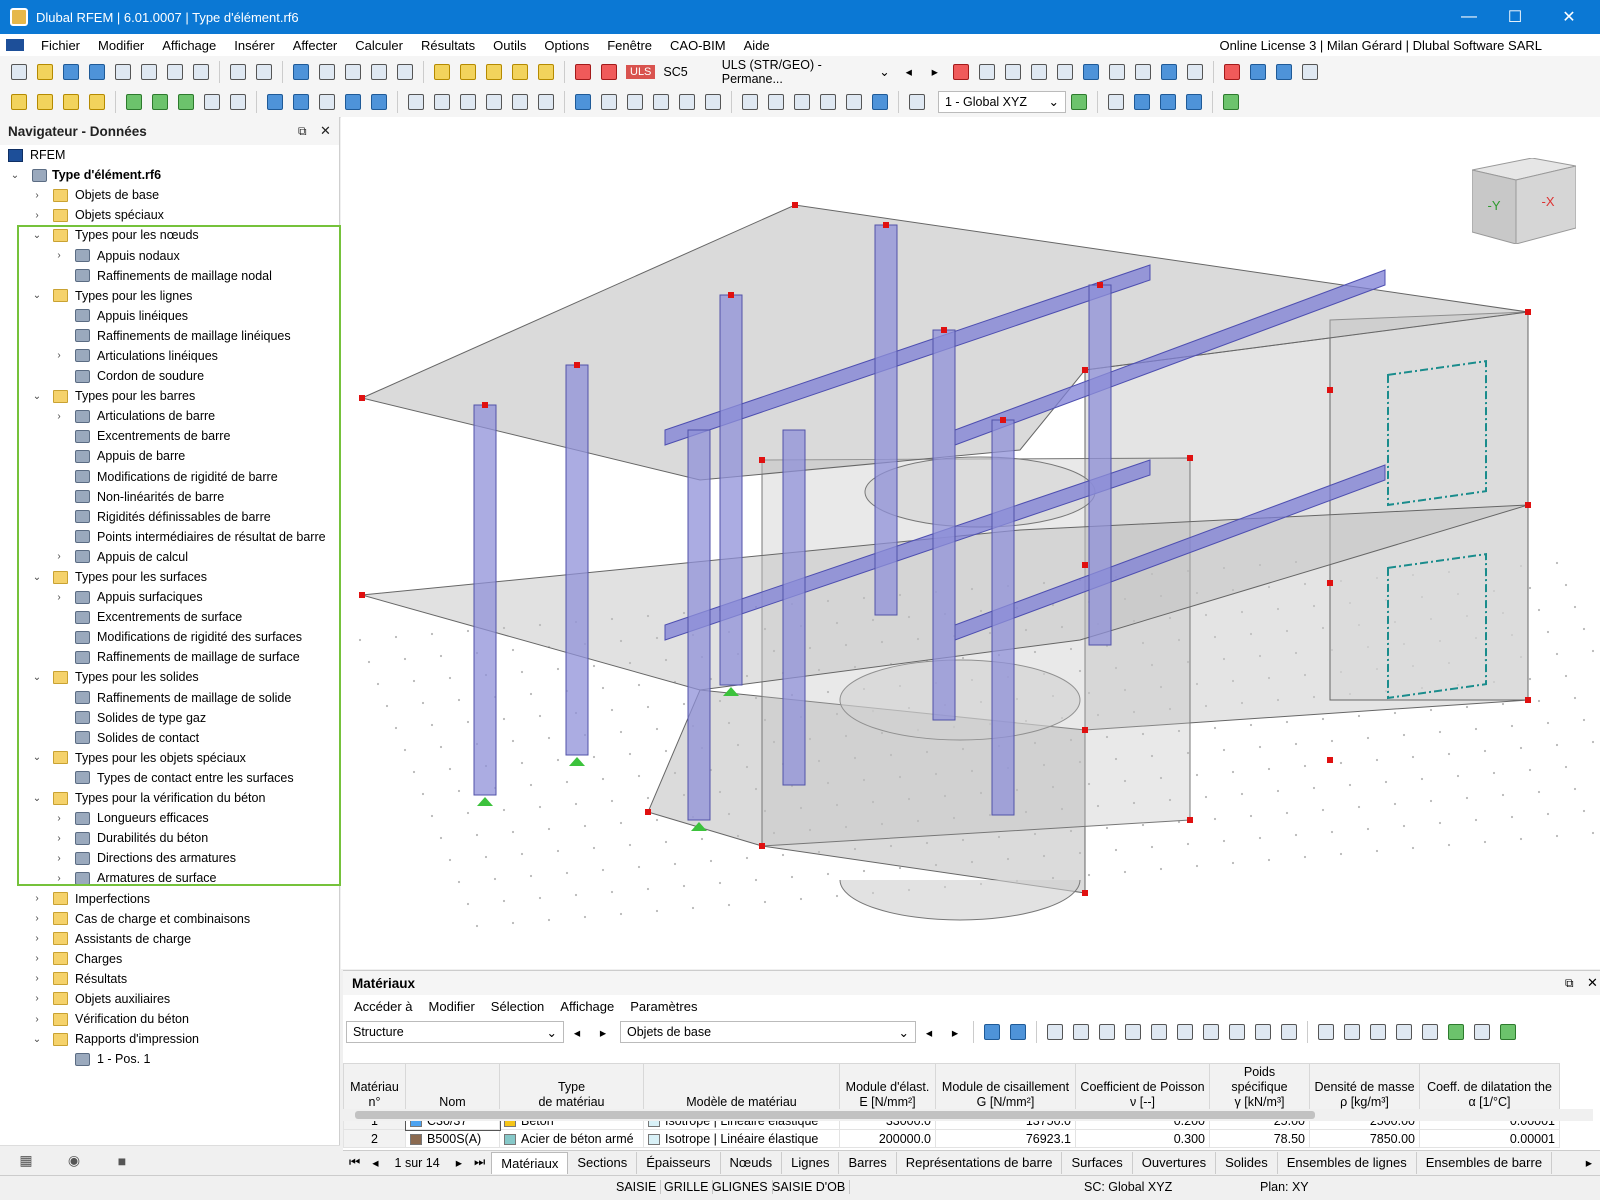 The image size is (1600, 1200). Describe the element at coordinates (71, 102) in the screenshot. I see `polyline-icon` at that location.